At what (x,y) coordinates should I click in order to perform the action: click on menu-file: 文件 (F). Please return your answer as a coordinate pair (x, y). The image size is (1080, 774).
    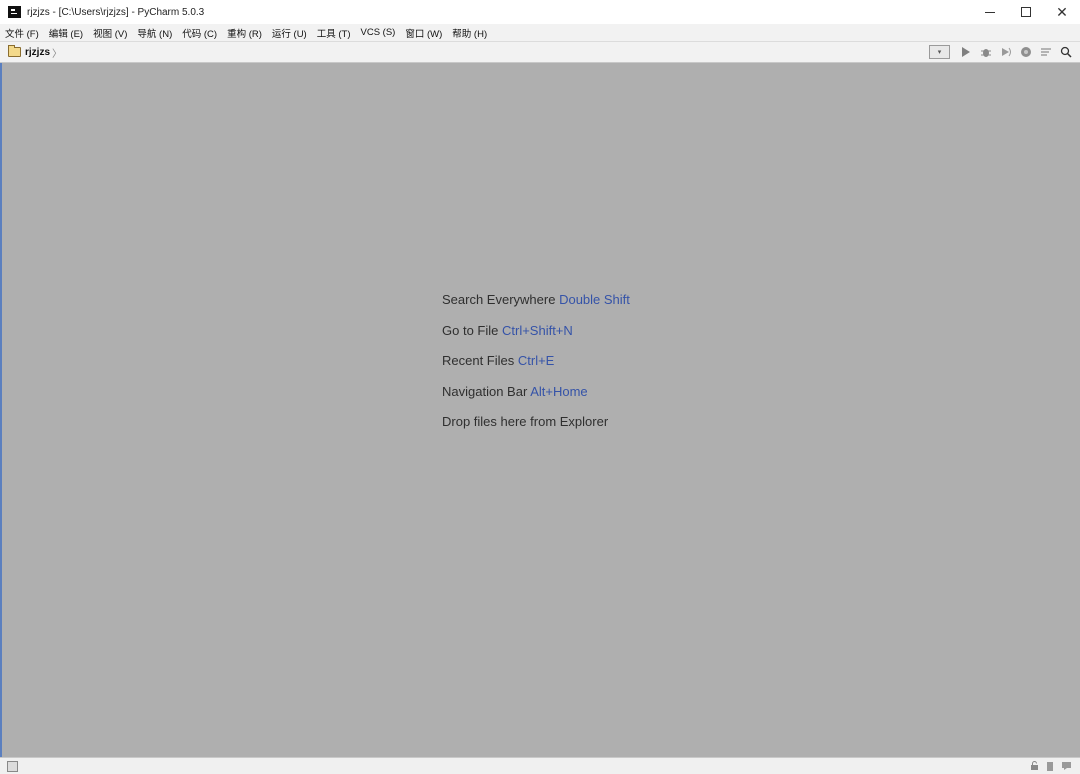
    Looking at the image, I should click on (22, 33).